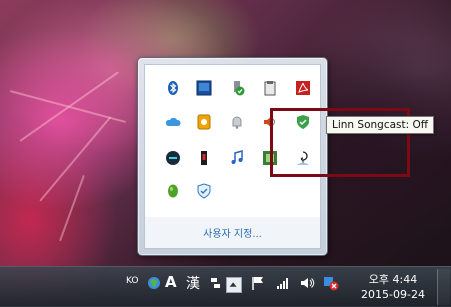  Describe the element at coordinates (380, 125) in the screenshot. I see `tooltip: Linn Songcast: Off` at that location.